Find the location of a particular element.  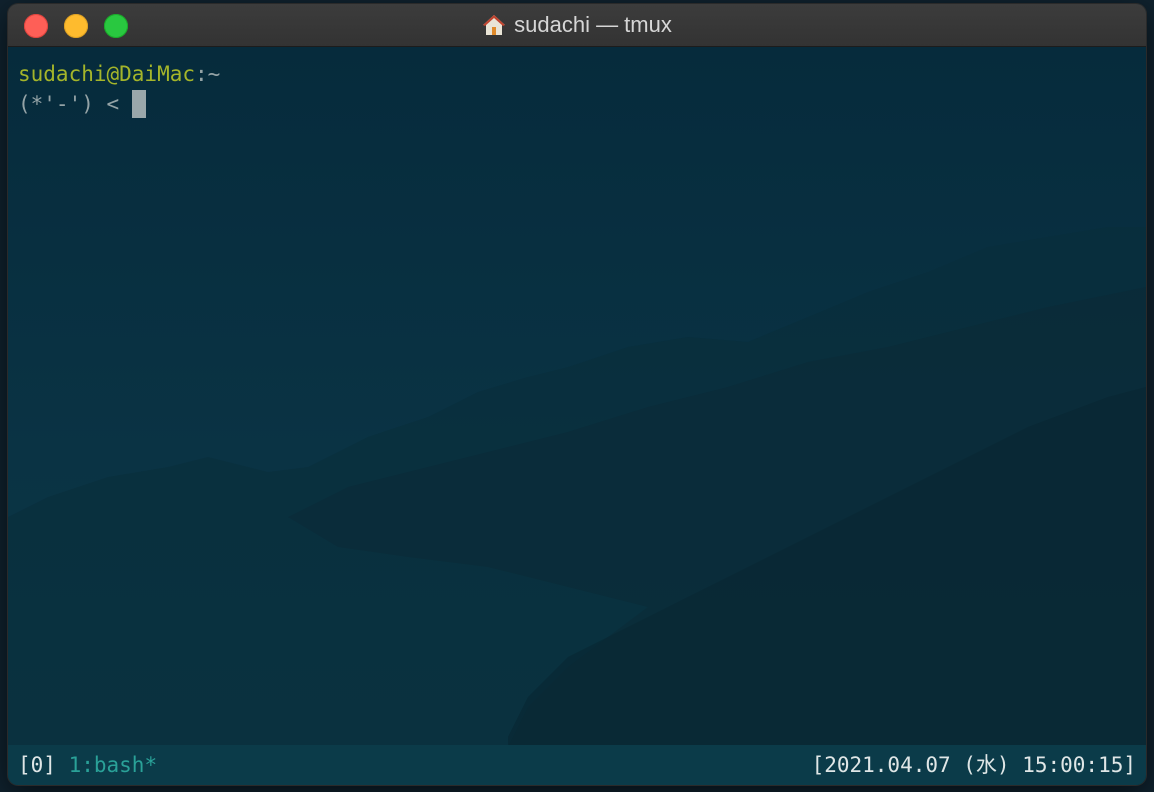

tmux-status-left: [0] 1:bash* is located at coordinates (87, 765).